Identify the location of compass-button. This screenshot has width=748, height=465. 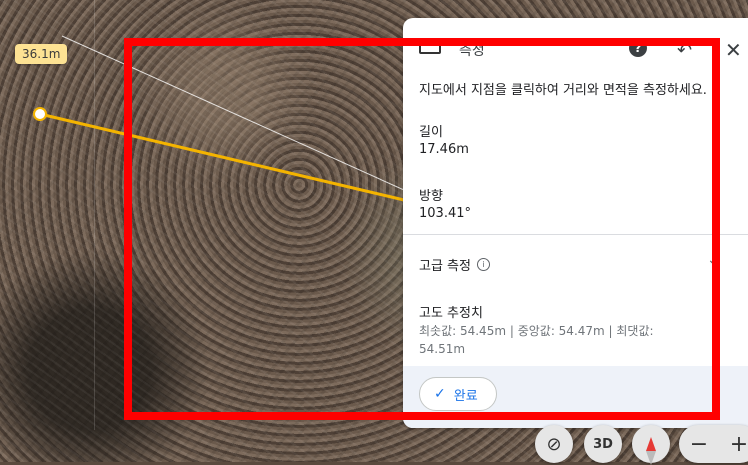
(651, 445).